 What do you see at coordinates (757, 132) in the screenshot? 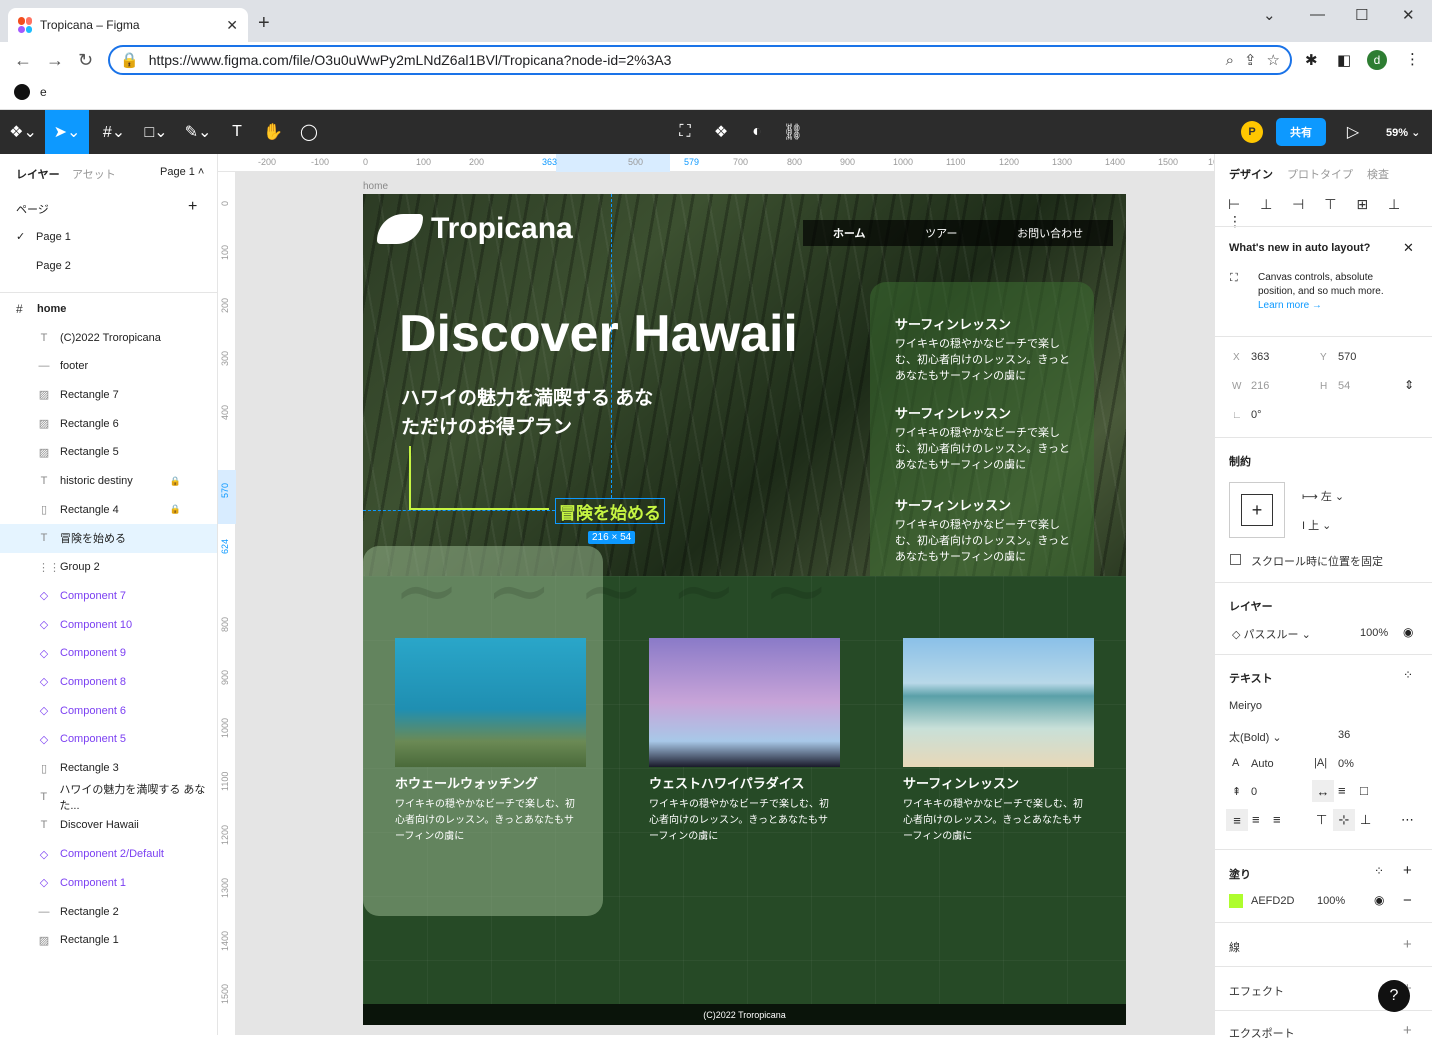
I see `mask-icon: ◐` at bounding box center [757, 132].